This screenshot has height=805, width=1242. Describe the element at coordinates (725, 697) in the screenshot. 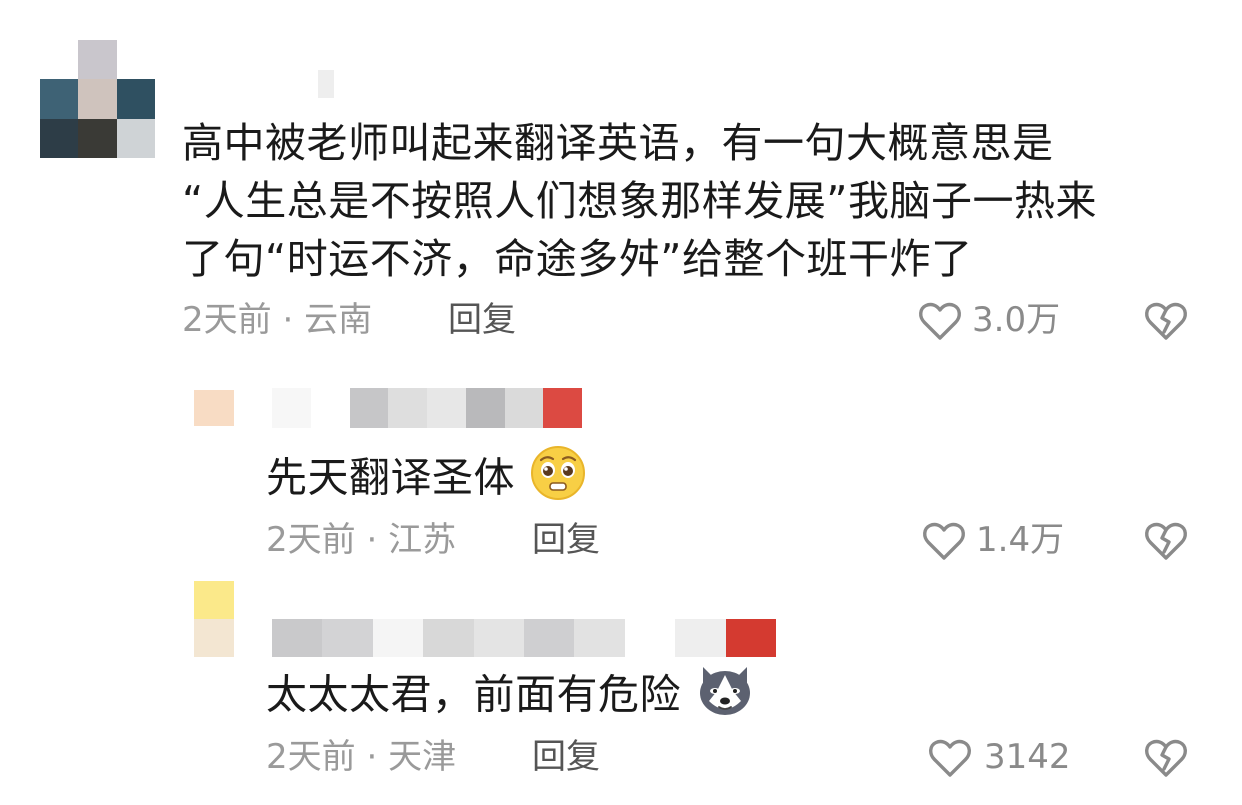

I see `husky-dog-emoji` at that location.